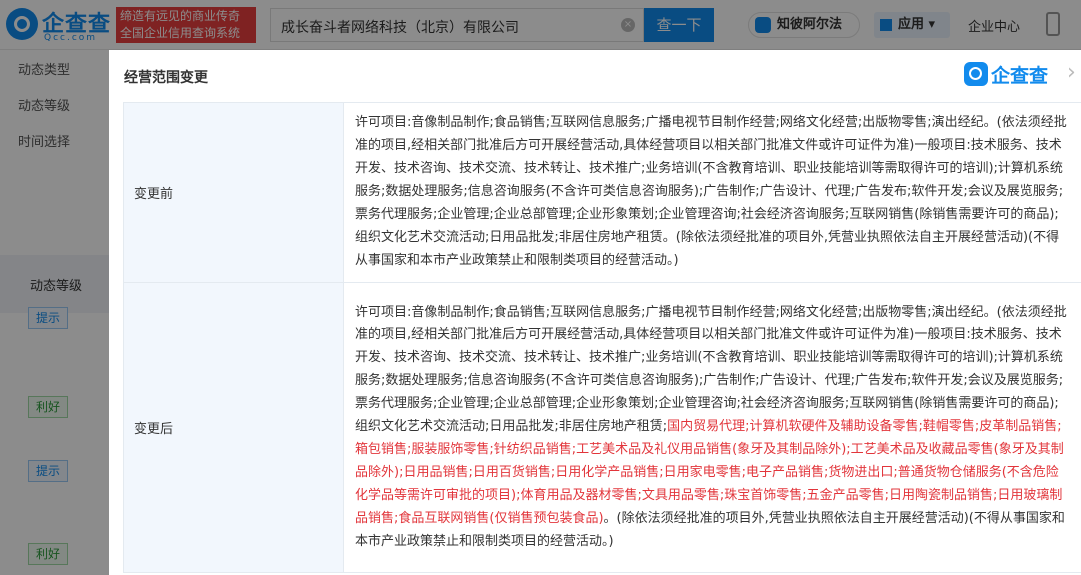 The height and width of the screenshot is (575, 1081). Describe the element at coordinates (976, 74) in the screenshot. I see `logo-icon` at that location.